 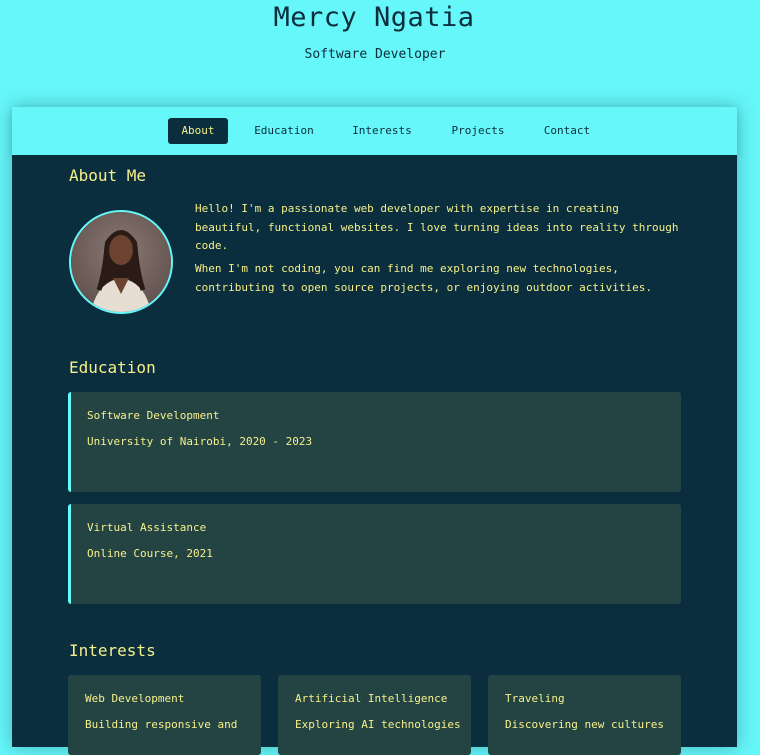 I want to click on interest-name: Web Development, so click(x=135, y=698).